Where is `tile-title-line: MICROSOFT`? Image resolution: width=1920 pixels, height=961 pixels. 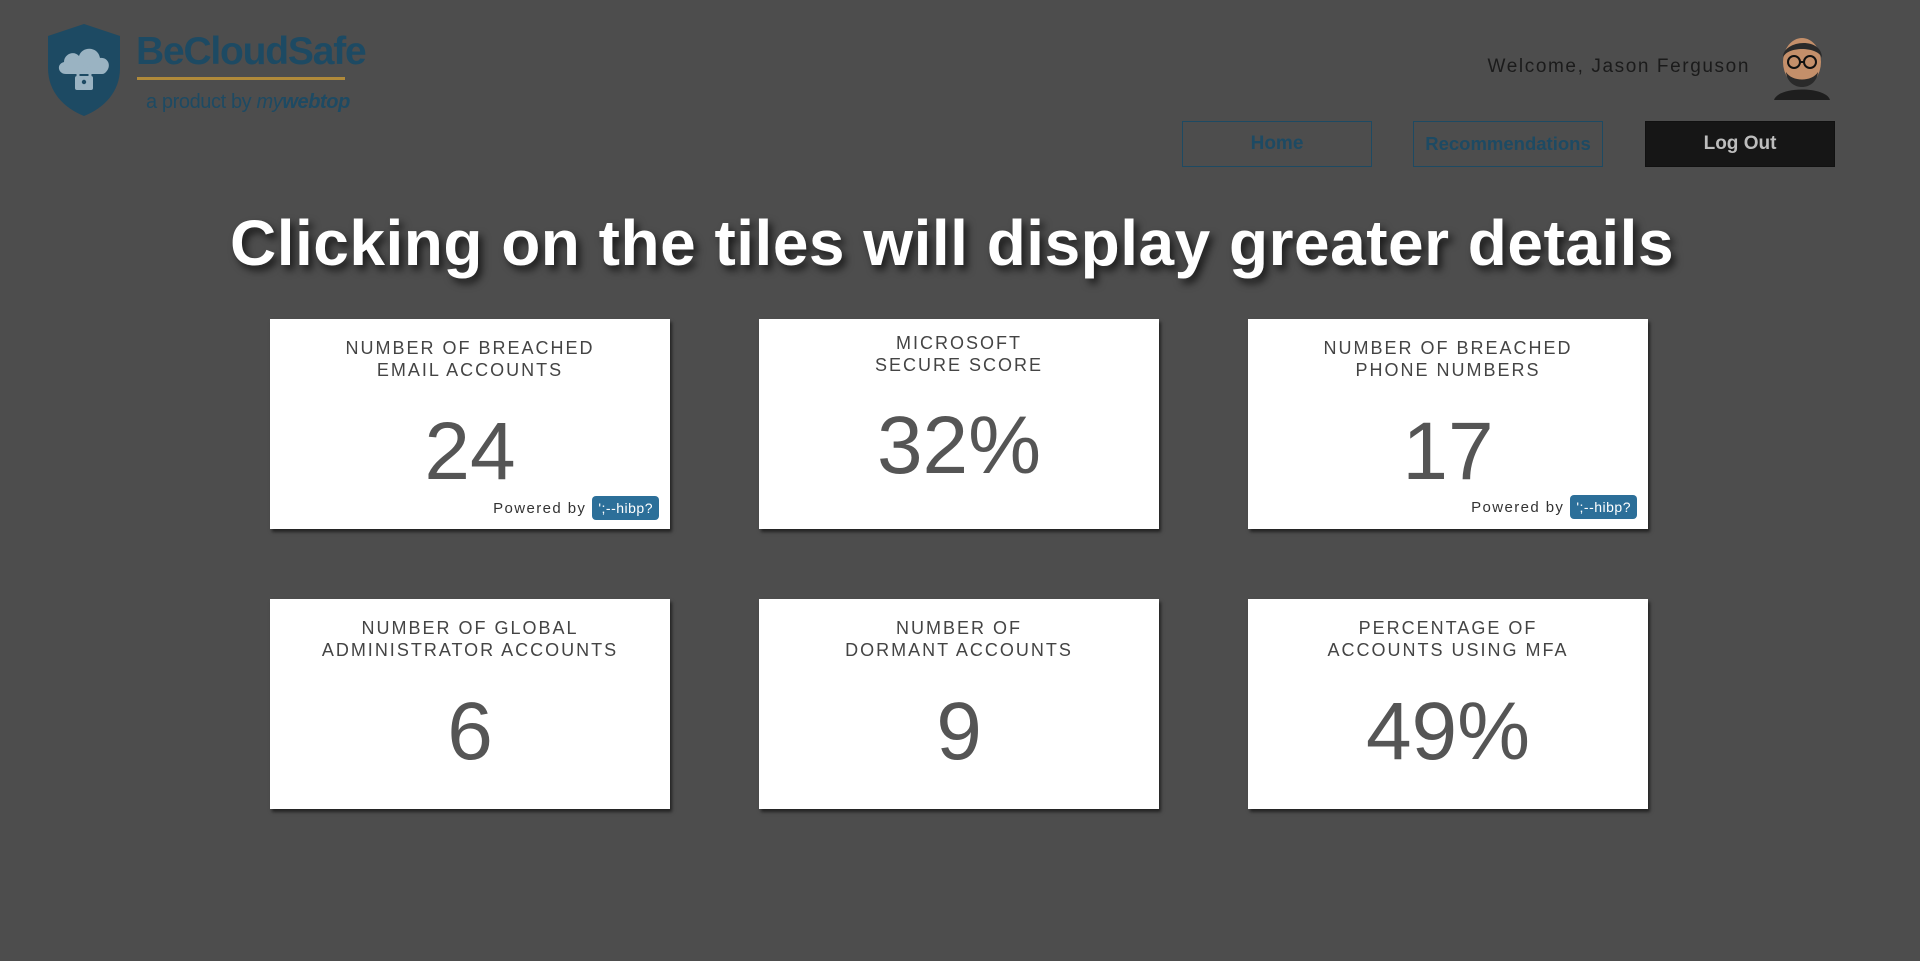
tile-title-line: MICROSOFT is located at coordinates (959, 343).